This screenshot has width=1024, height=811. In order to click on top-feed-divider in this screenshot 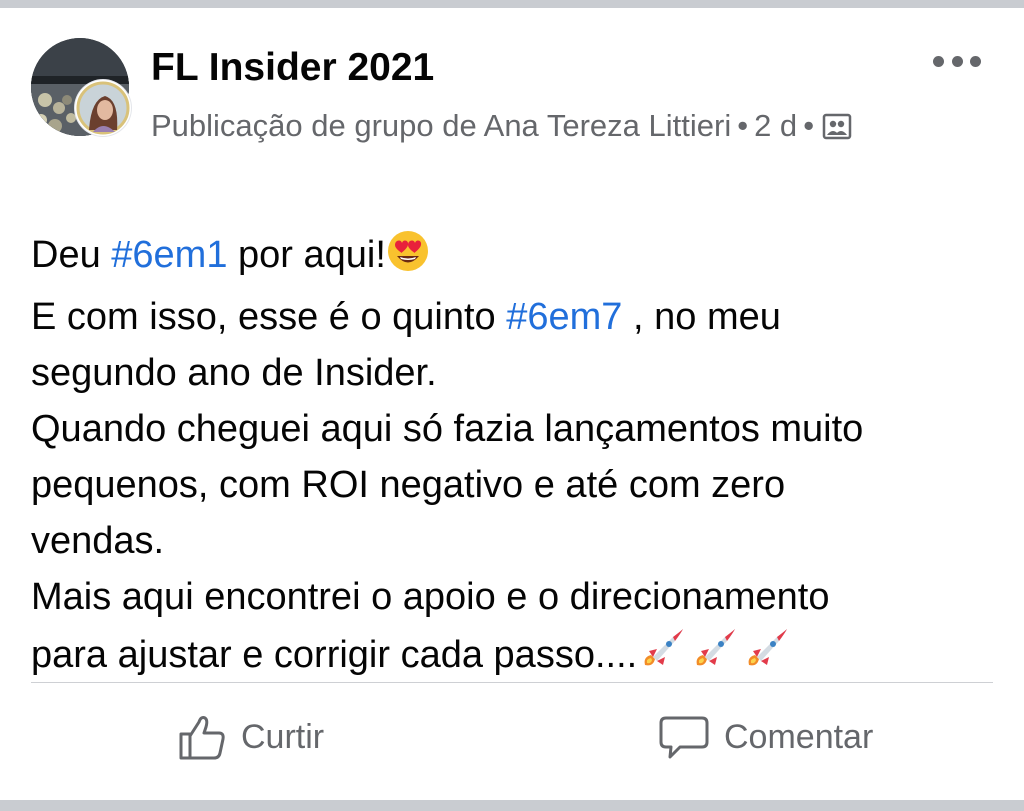, I will do `click(512, 4)`.